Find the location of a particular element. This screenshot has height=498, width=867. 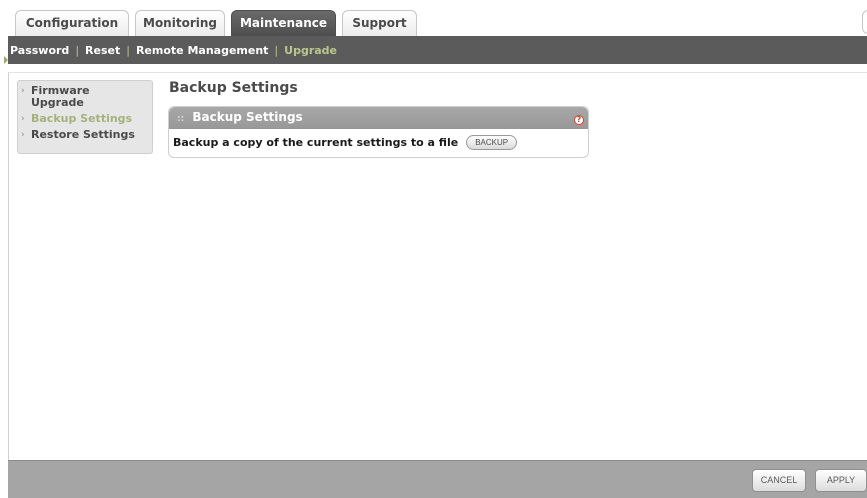

backup-button: BACKUP is located at coordinates (492, 142).